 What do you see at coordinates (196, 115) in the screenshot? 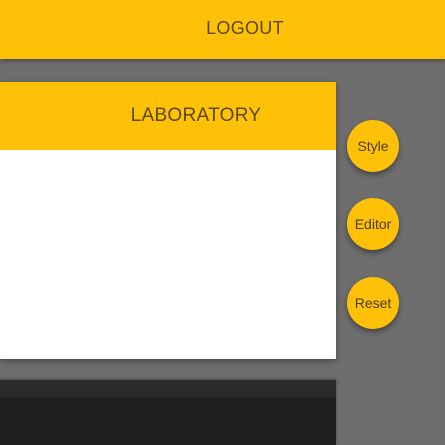
I see `panel-title: LABORATORY` at bounding box center [196, 115].